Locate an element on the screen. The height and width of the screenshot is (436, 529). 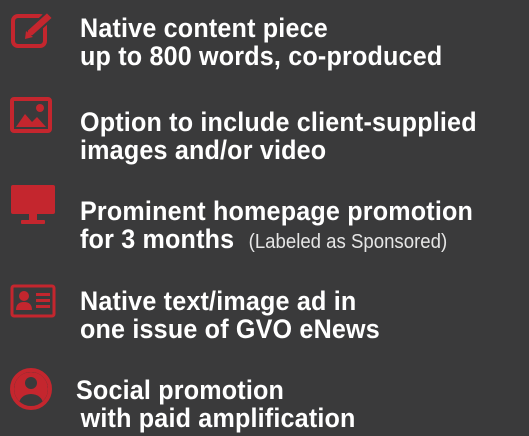
image-icon is located at coordinates (31, 115).